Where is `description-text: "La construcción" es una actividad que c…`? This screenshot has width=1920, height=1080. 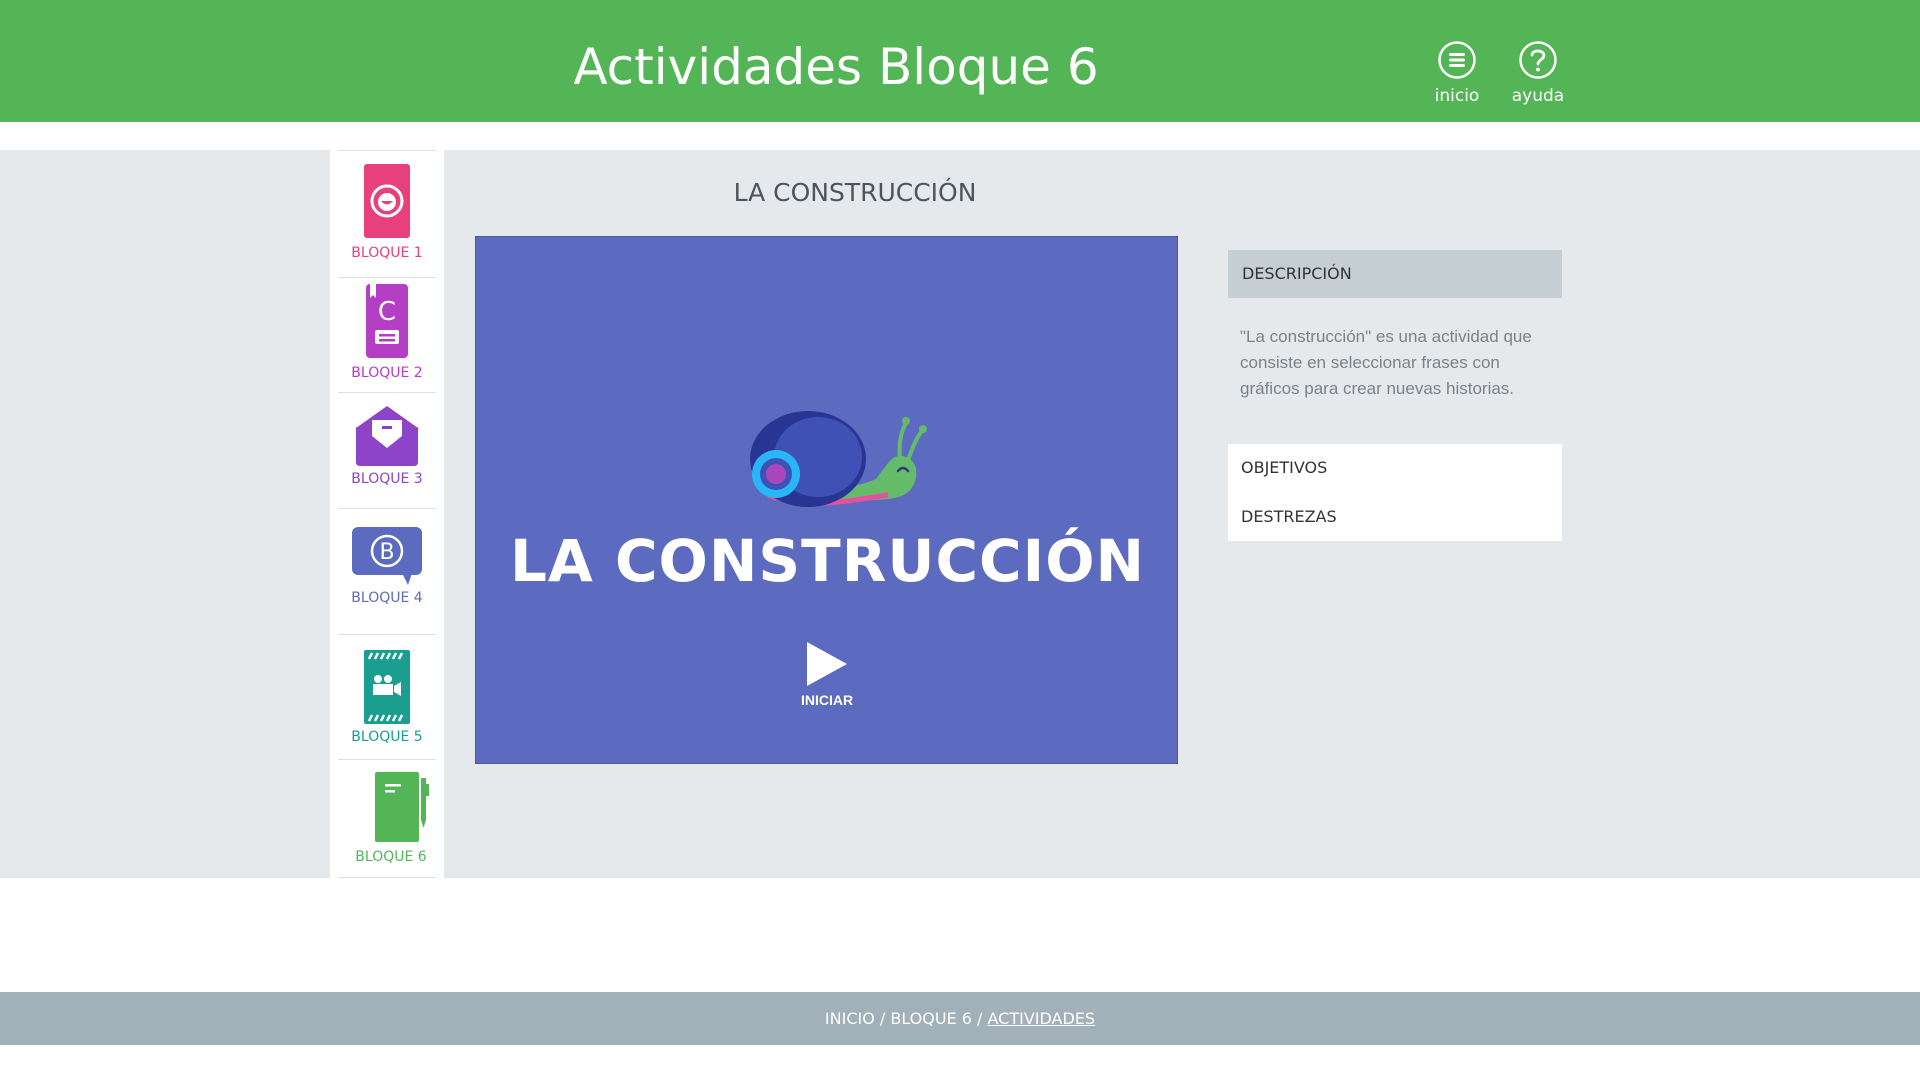
description-text: "La construcción" es una actividad que c… is located at coordinates (1386, 362).